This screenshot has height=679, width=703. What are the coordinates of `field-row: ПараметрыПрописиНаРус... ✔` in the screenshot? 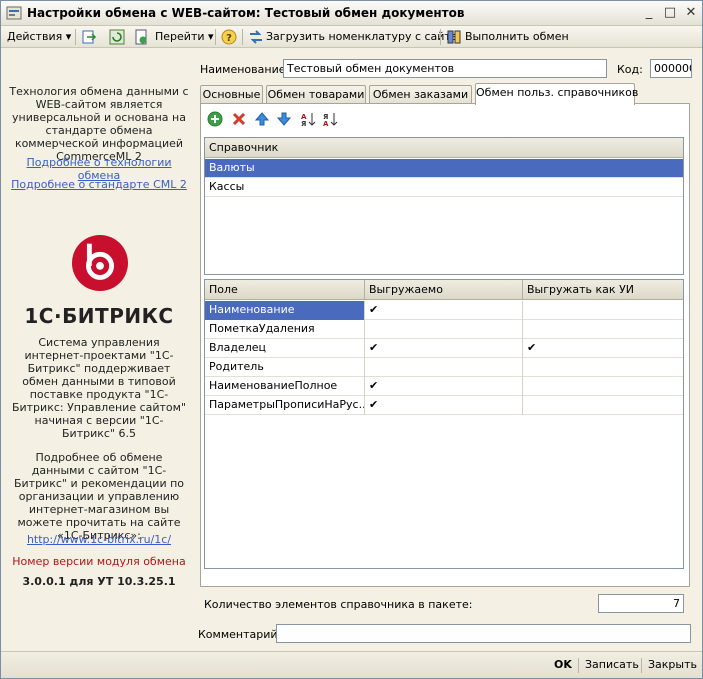 It's located at (444, 405).